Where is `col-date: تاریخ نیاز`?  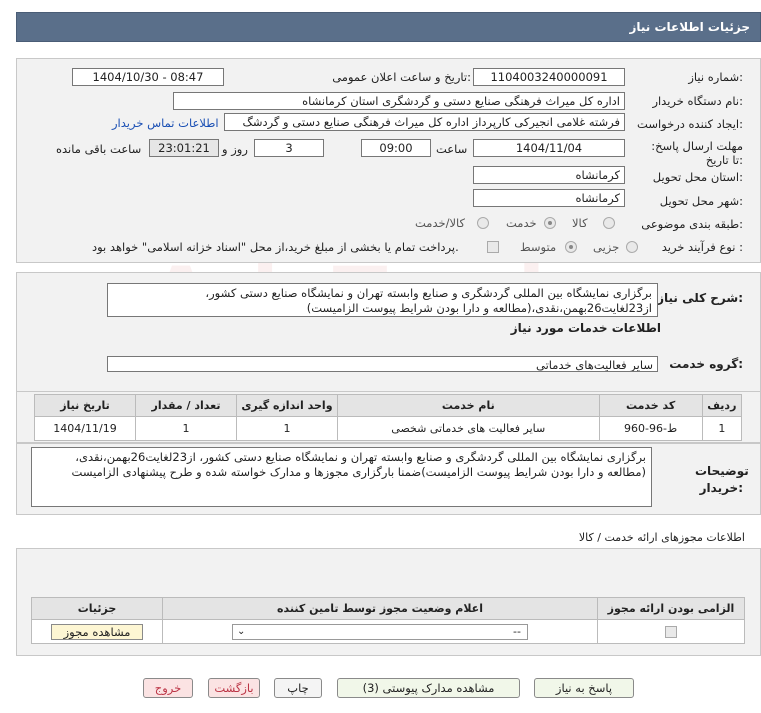 col-date: تاریخ نیاز is located at coordinates (85, 405).